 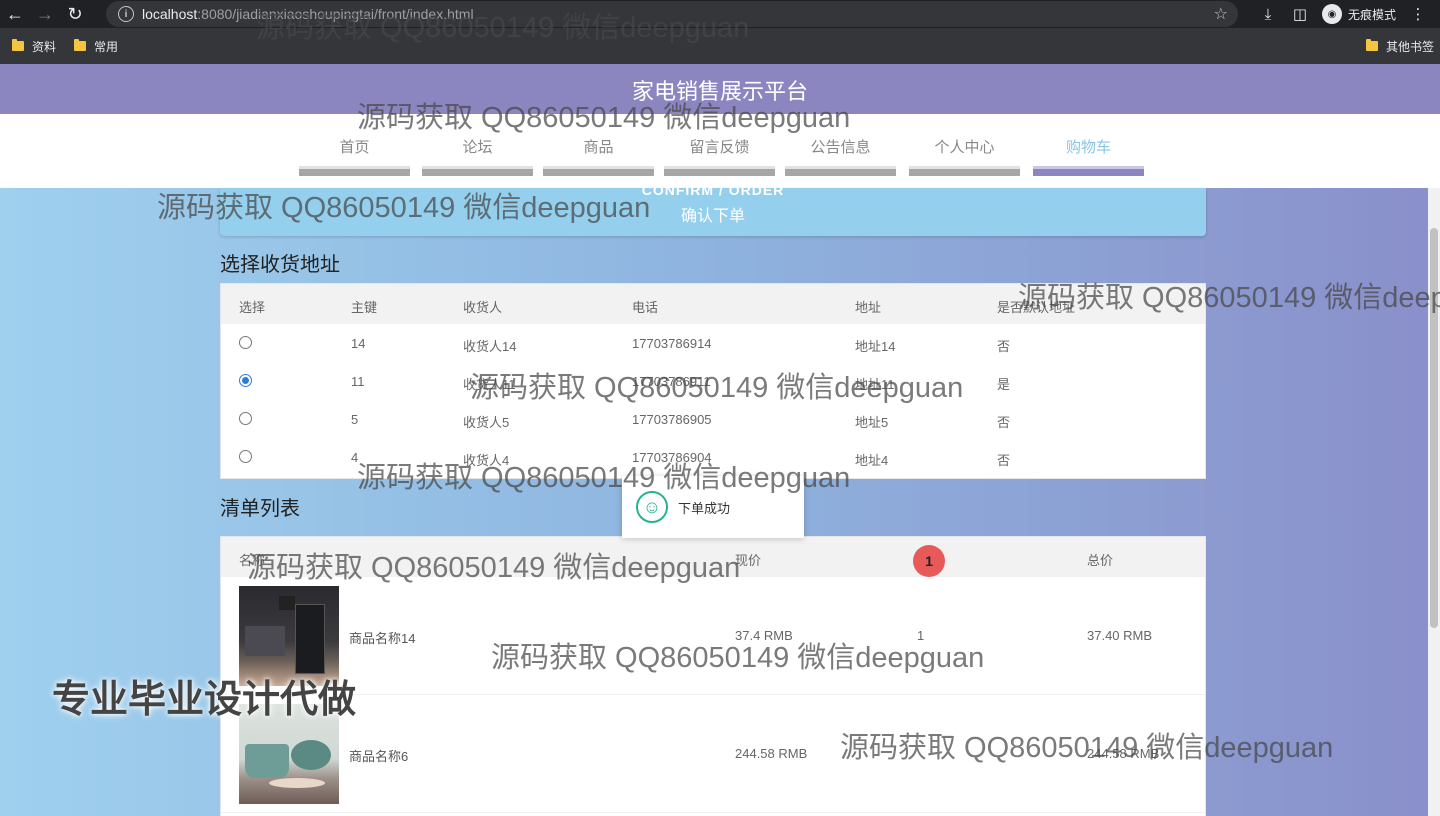 I want to click on order-list-title: 清单列表, so click(x=260, y=509).